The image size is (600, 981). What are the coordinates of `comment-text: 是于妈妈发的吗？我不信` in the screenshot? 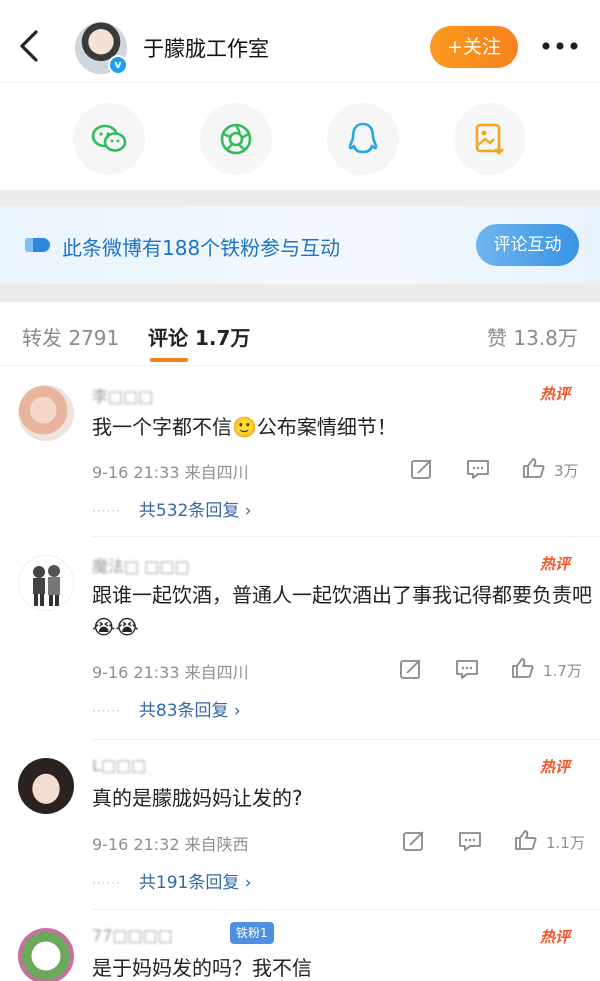 It's located at (202, 968).